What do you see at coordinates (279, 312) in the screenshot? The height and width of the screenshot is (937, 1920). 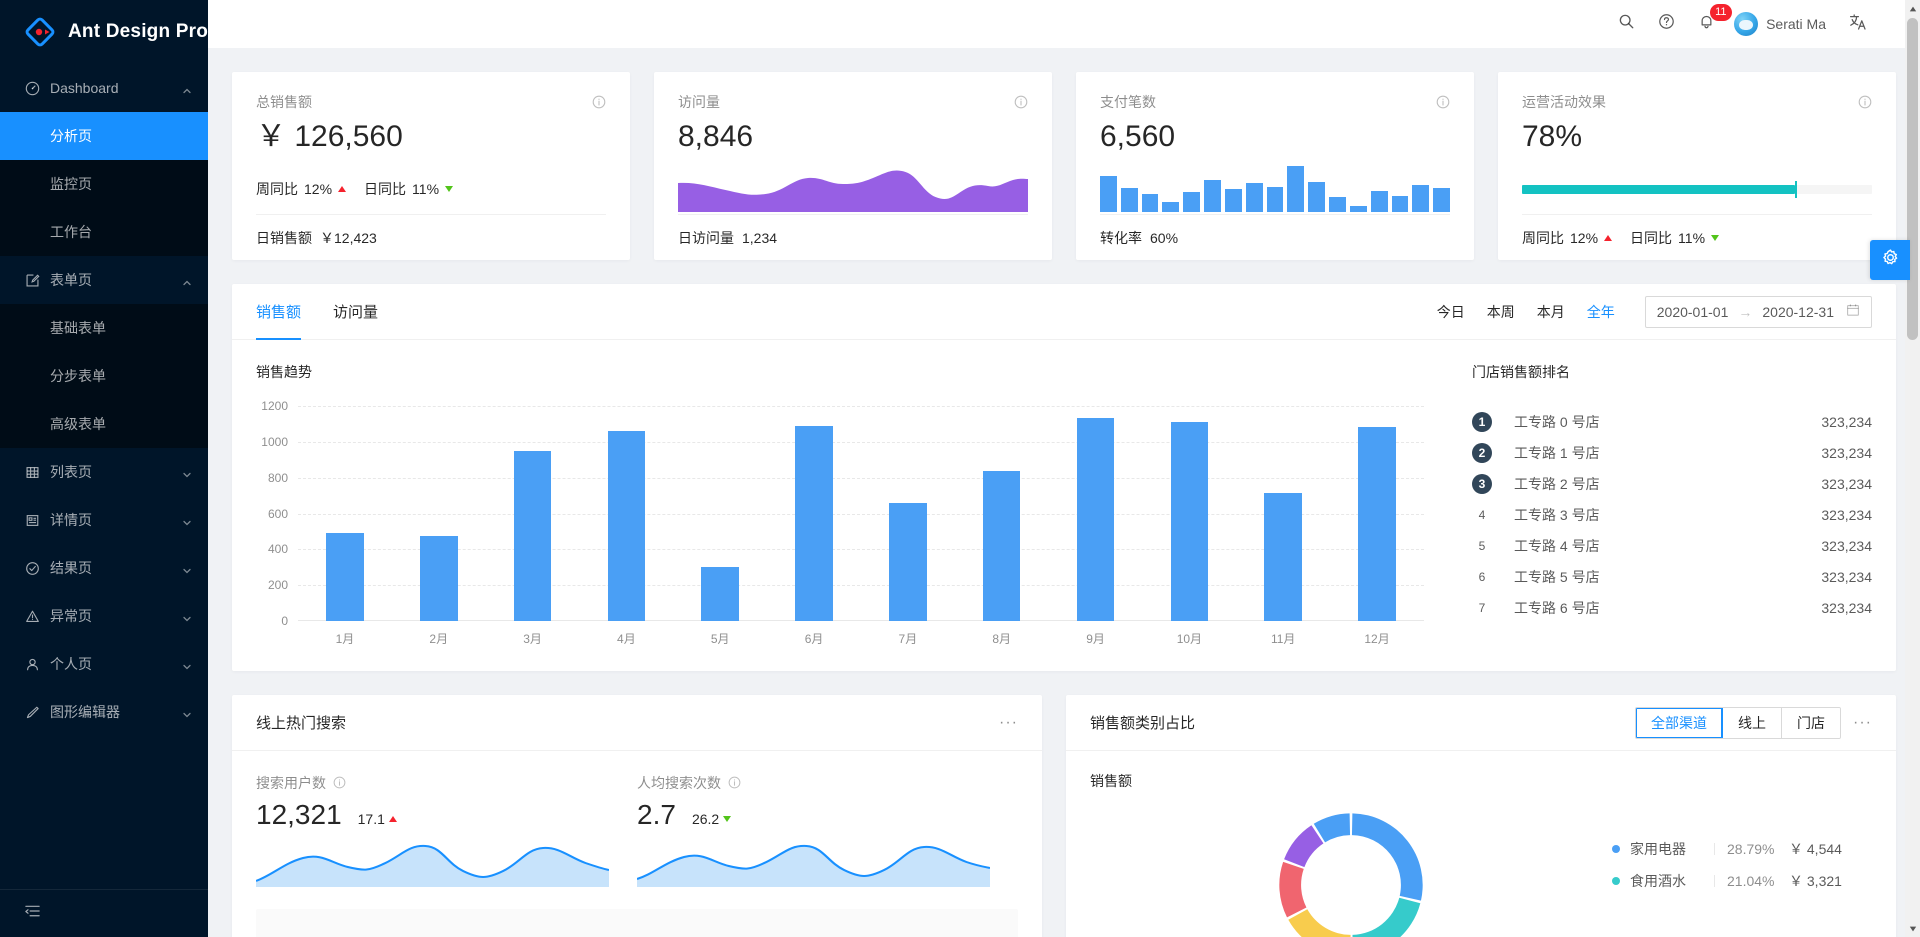 I see `tab-sales: 销售额` at bounding box center [279, 312].